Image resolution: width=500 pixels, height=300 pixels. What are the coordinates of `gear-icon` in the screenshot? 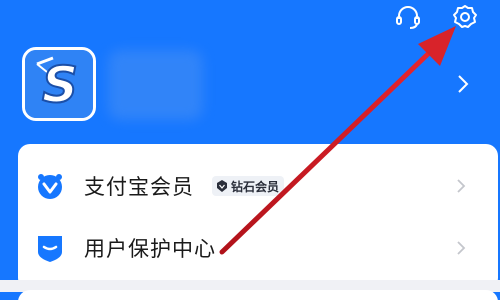 It's located at (465, 16).